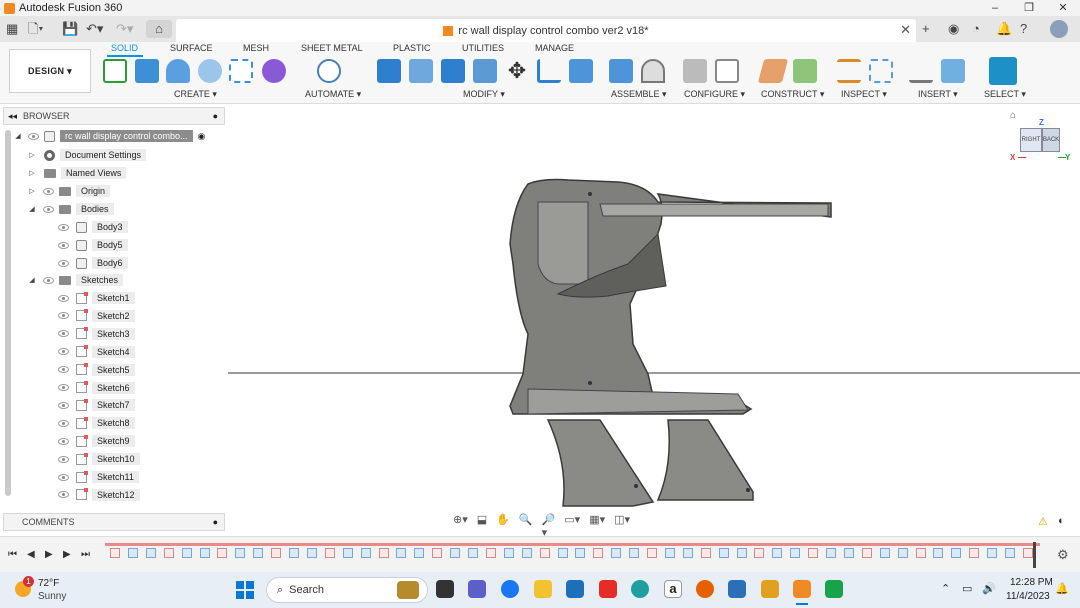 Image resolution: width=1080 pixels, height=608 pixels. Describe the element at coordinates (572, 544) in the screenshot. I see `timeline-track` at that location.